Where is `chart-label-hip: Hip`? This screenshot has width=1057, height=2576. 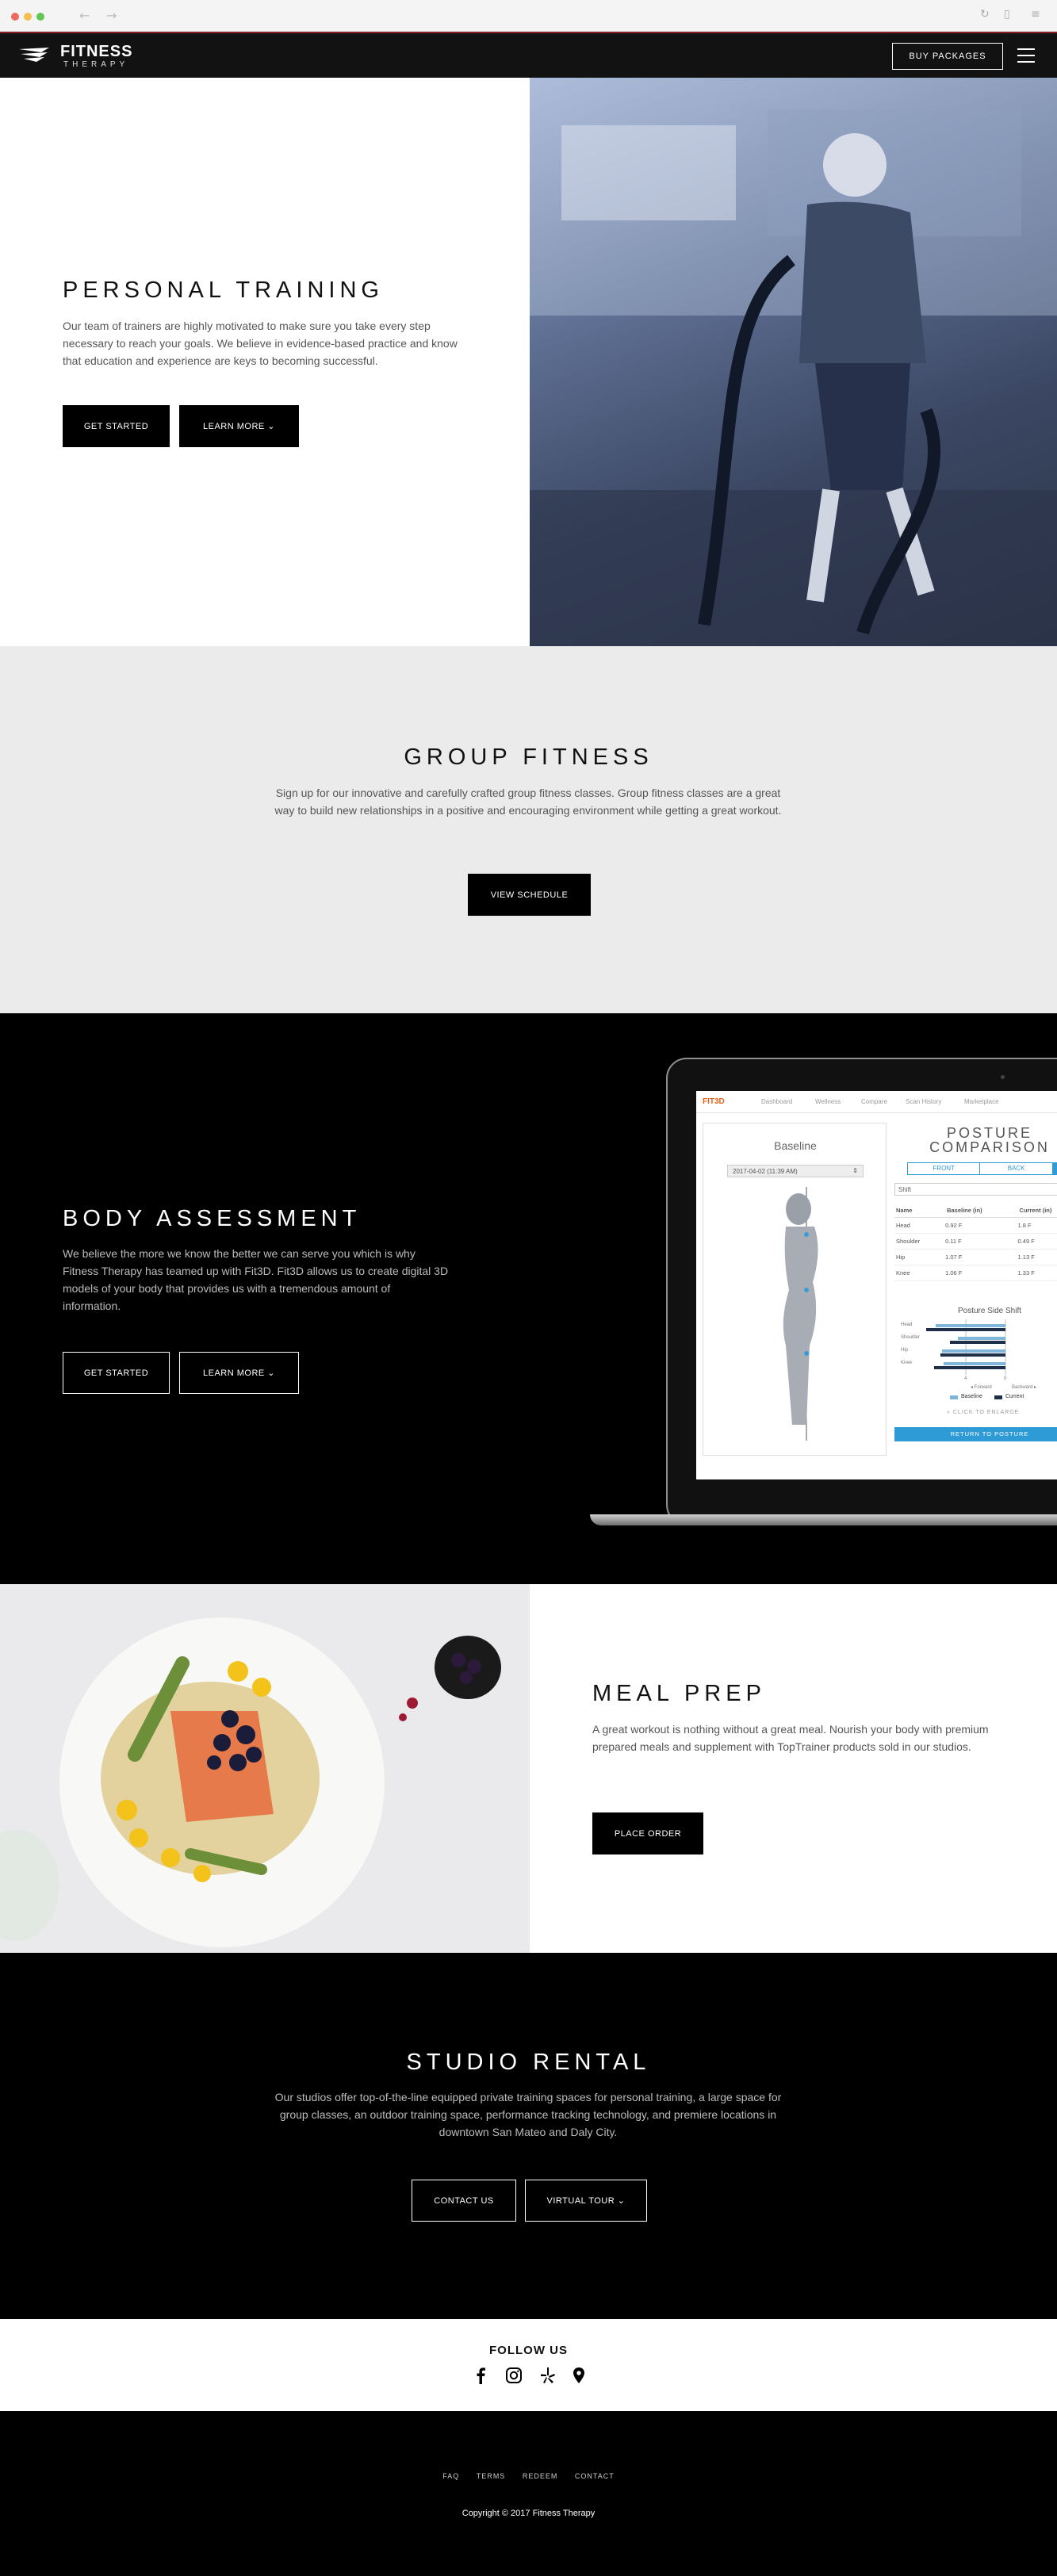
chart-label-hip: Hip is located at coordinates (905, 1350).